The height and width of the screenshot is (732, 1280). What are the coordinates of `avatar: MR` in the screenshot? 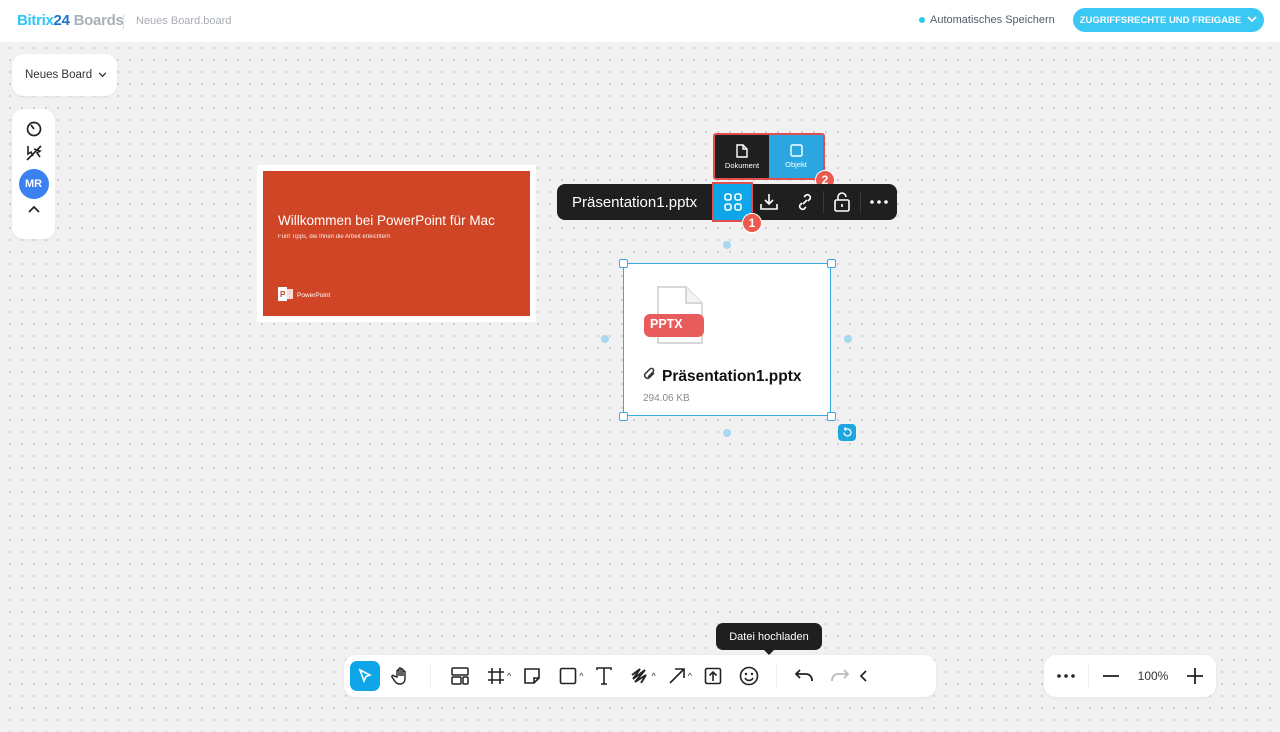 It's located at (33, 184).